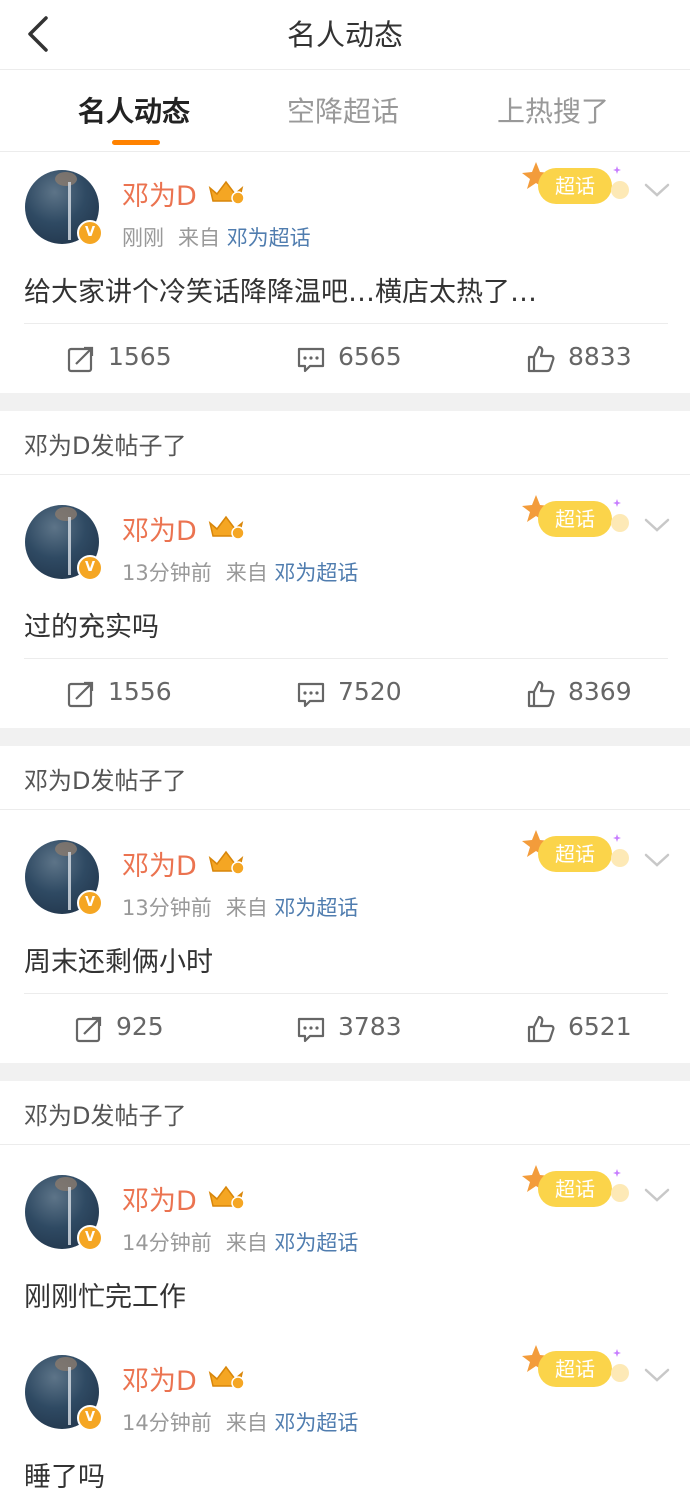 This screenshot has height=1506, width=690. What do you see at coordinates (140, 691) in the screenshot?
I see `repost-count: 1556` at bounding box center [140, 691].